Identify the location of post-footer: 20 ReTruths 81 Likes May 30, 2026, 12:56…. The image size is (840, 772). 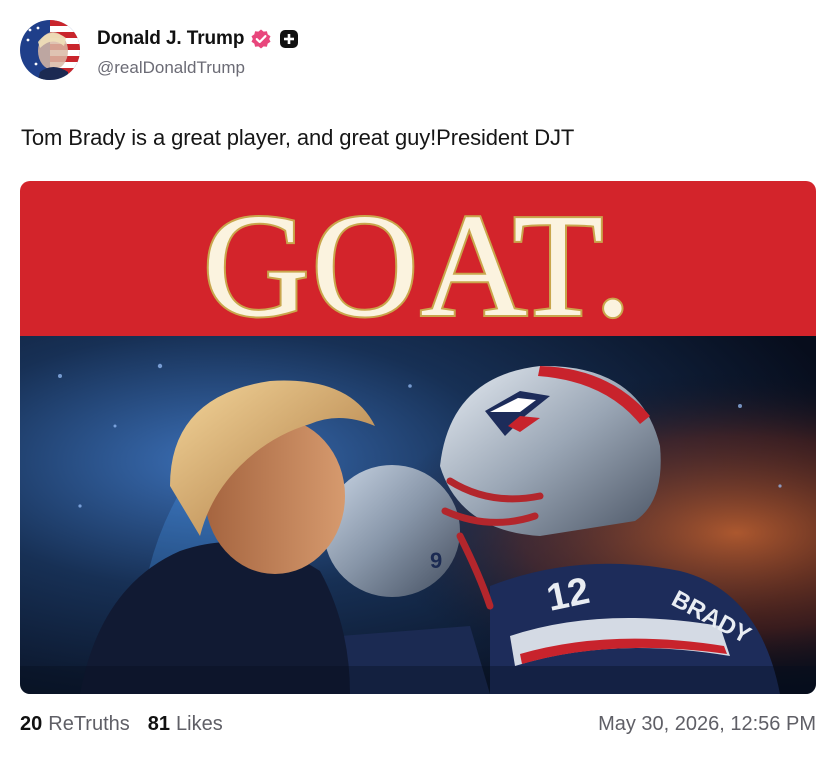
(418, 724).